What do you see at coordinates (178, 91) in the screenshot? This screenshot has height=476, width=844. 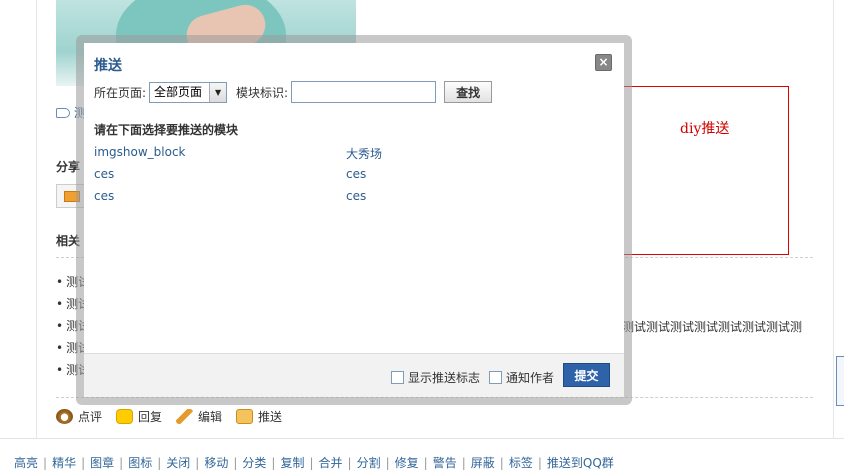 I see `page-select-value: 全部页面` at bounding box center [178, 91].